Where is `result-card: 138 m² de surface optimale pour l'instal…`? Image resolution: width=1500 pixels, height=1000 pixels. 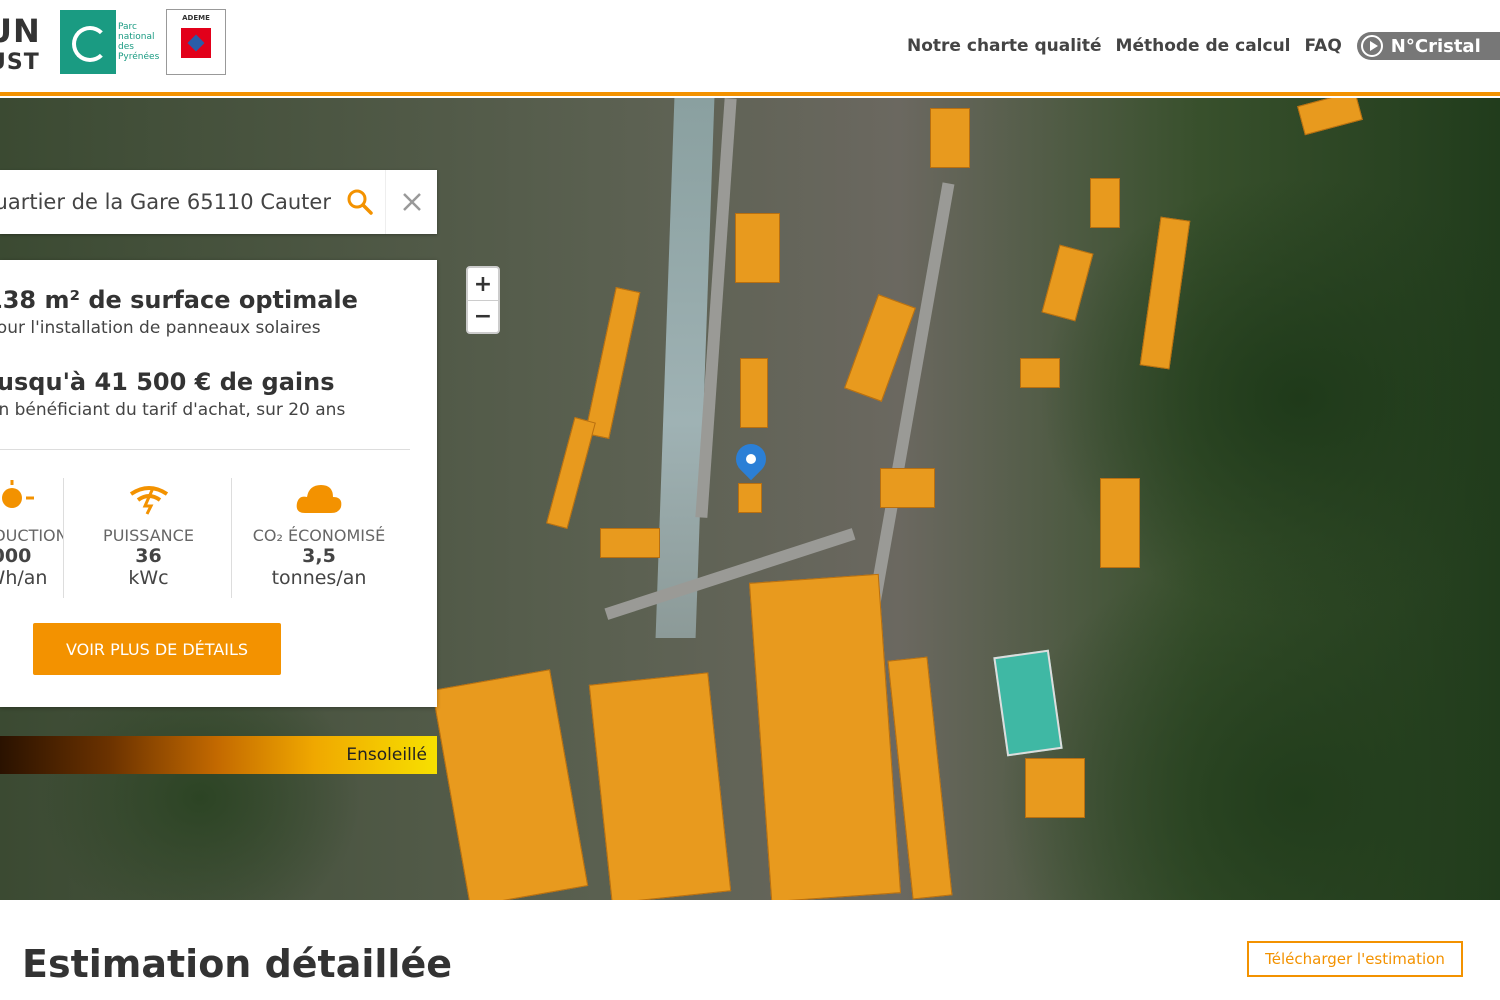 result-card: 138 m² de surface optimale pour l'instal… is located at coordinates (218, 483).